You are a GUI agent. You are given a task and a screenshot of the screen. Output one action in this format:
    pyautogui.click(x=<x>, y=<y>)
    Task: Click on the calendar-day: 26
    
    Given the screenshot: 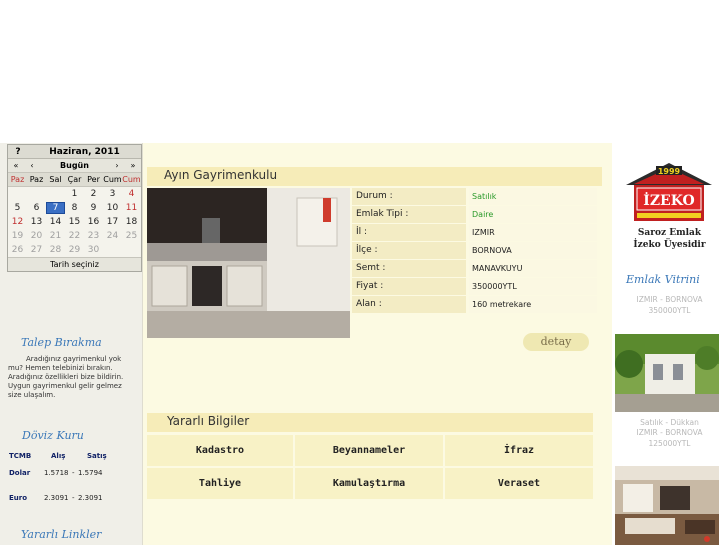 What is the action you would take?
    pyautogui.click(x=17, y=250)
    